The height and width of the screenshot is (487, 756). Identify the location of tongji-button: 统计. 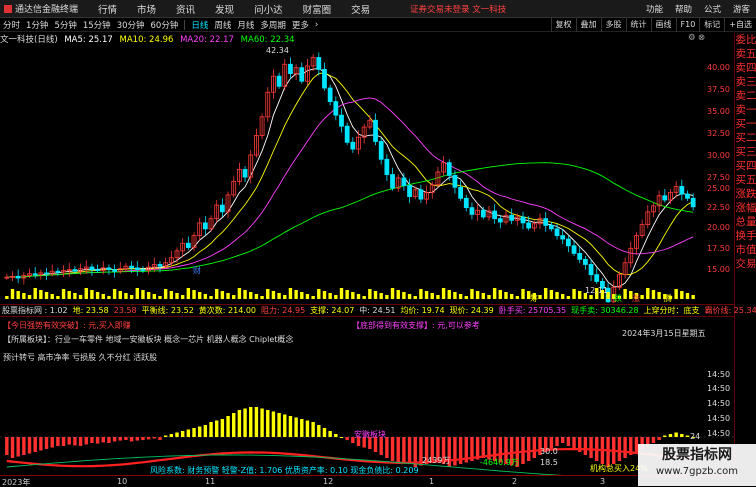
(638, 25).